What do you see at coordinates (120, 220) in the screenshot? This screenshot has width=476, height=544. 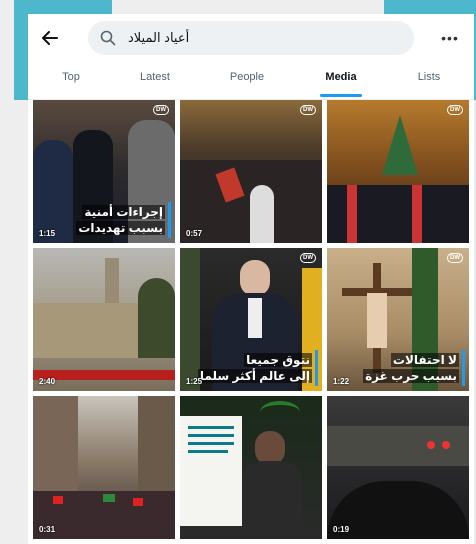 I see `video-caption: إجراءات أمنية بسبب تهديدات` at bounding box center [120, 220].